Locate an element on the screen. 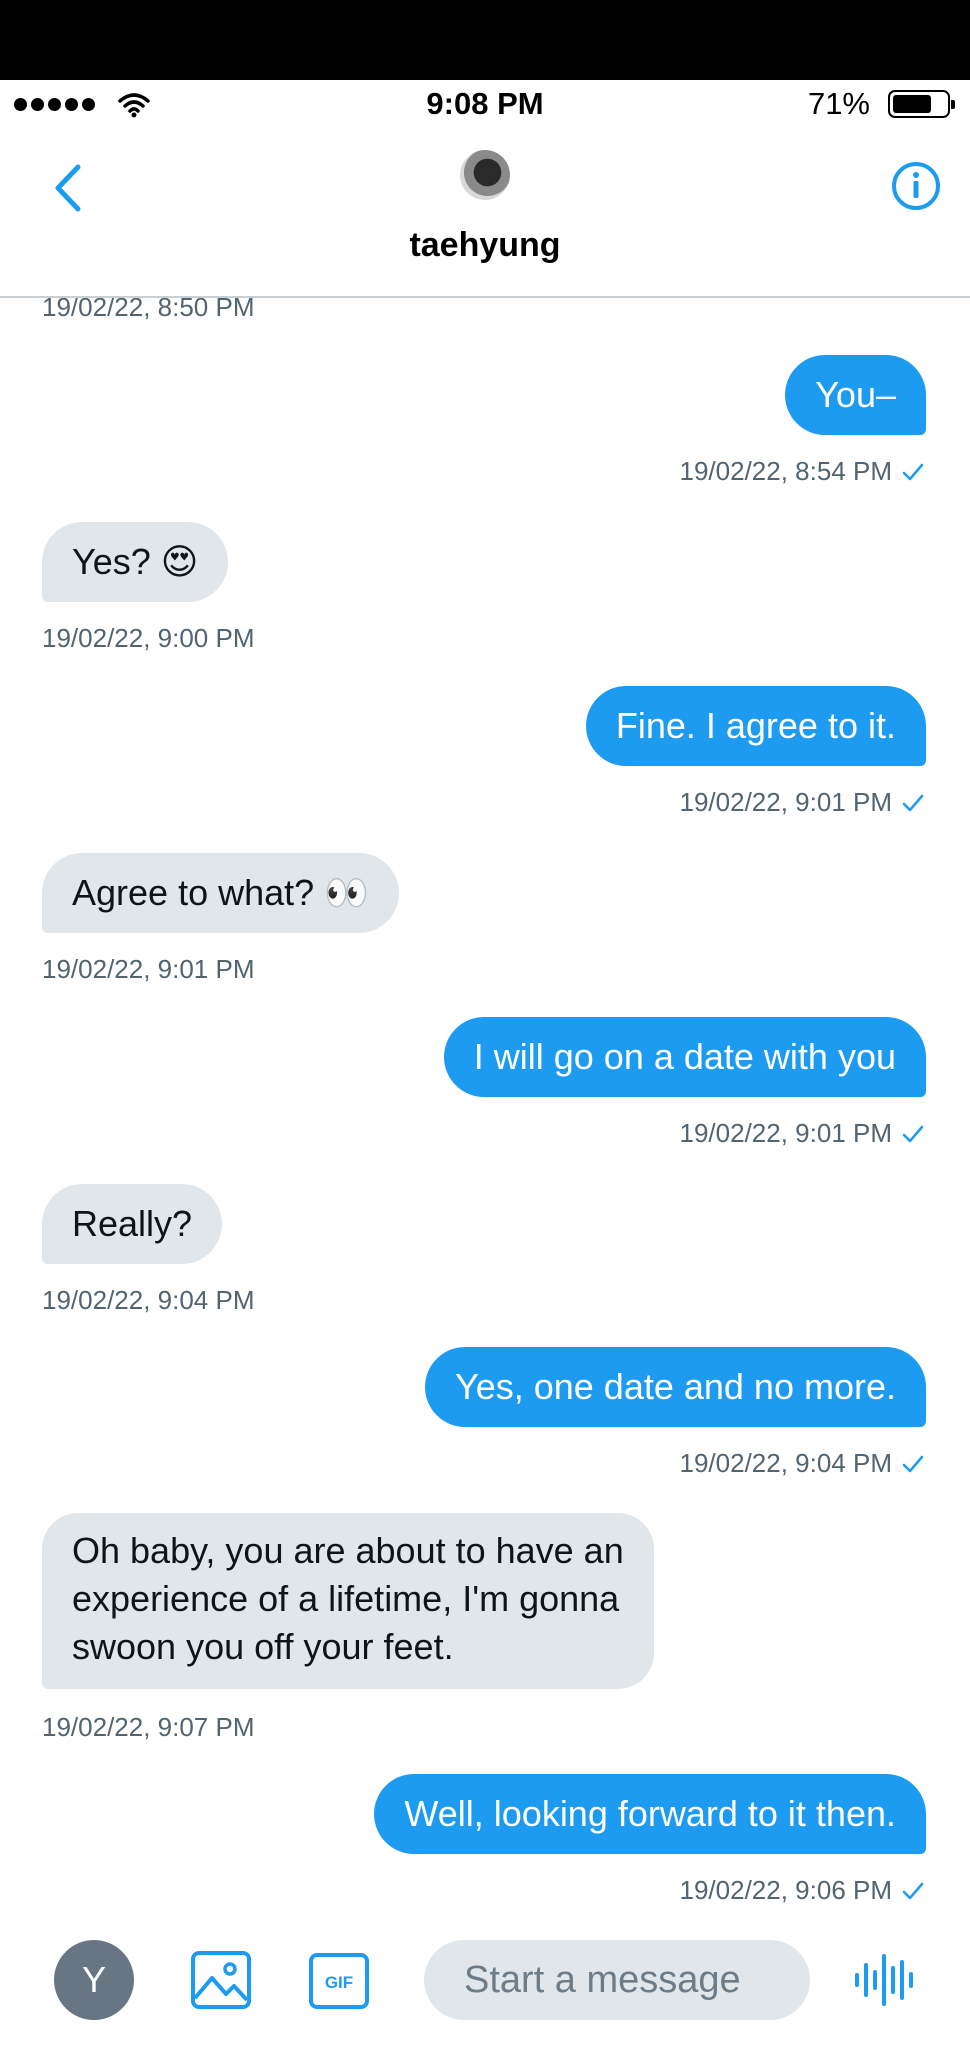 The image size is (970, 2048). info-icon is located at coordinates (916, 186).